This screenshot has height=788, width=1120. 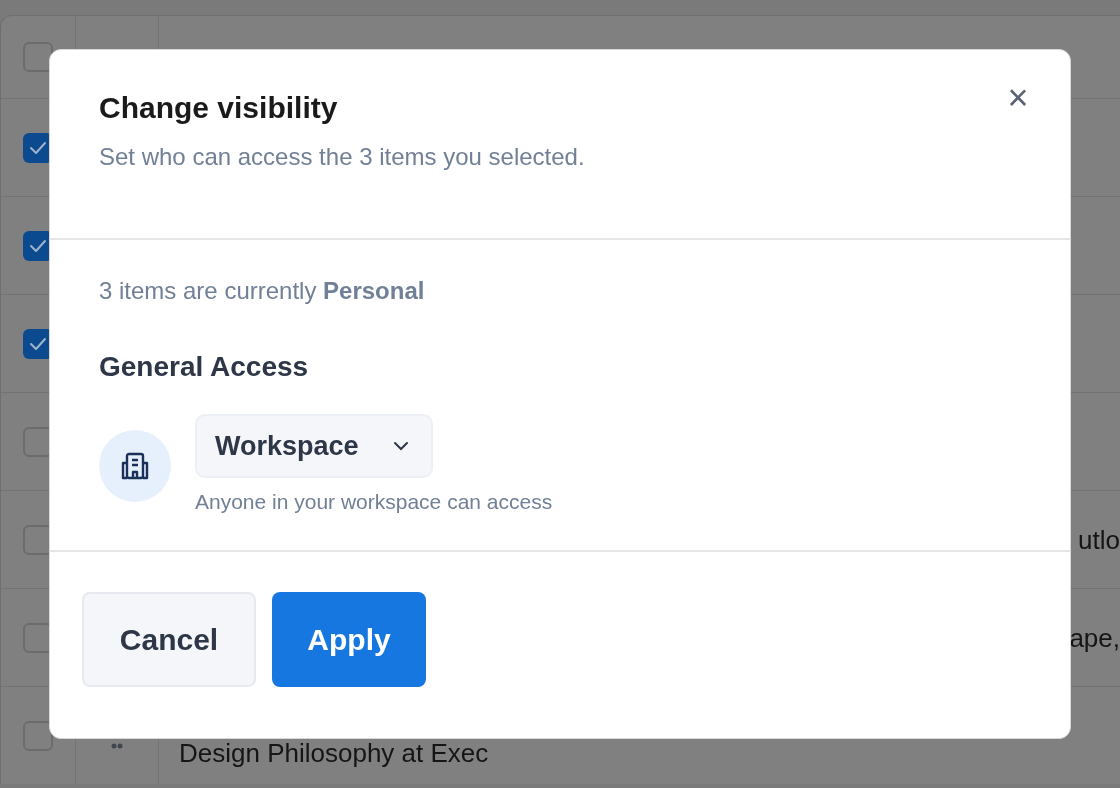 What do you see at coordinates (204, 367) in the screenshot?
I see `section-title: General Access` at bounding box center [204, 367].